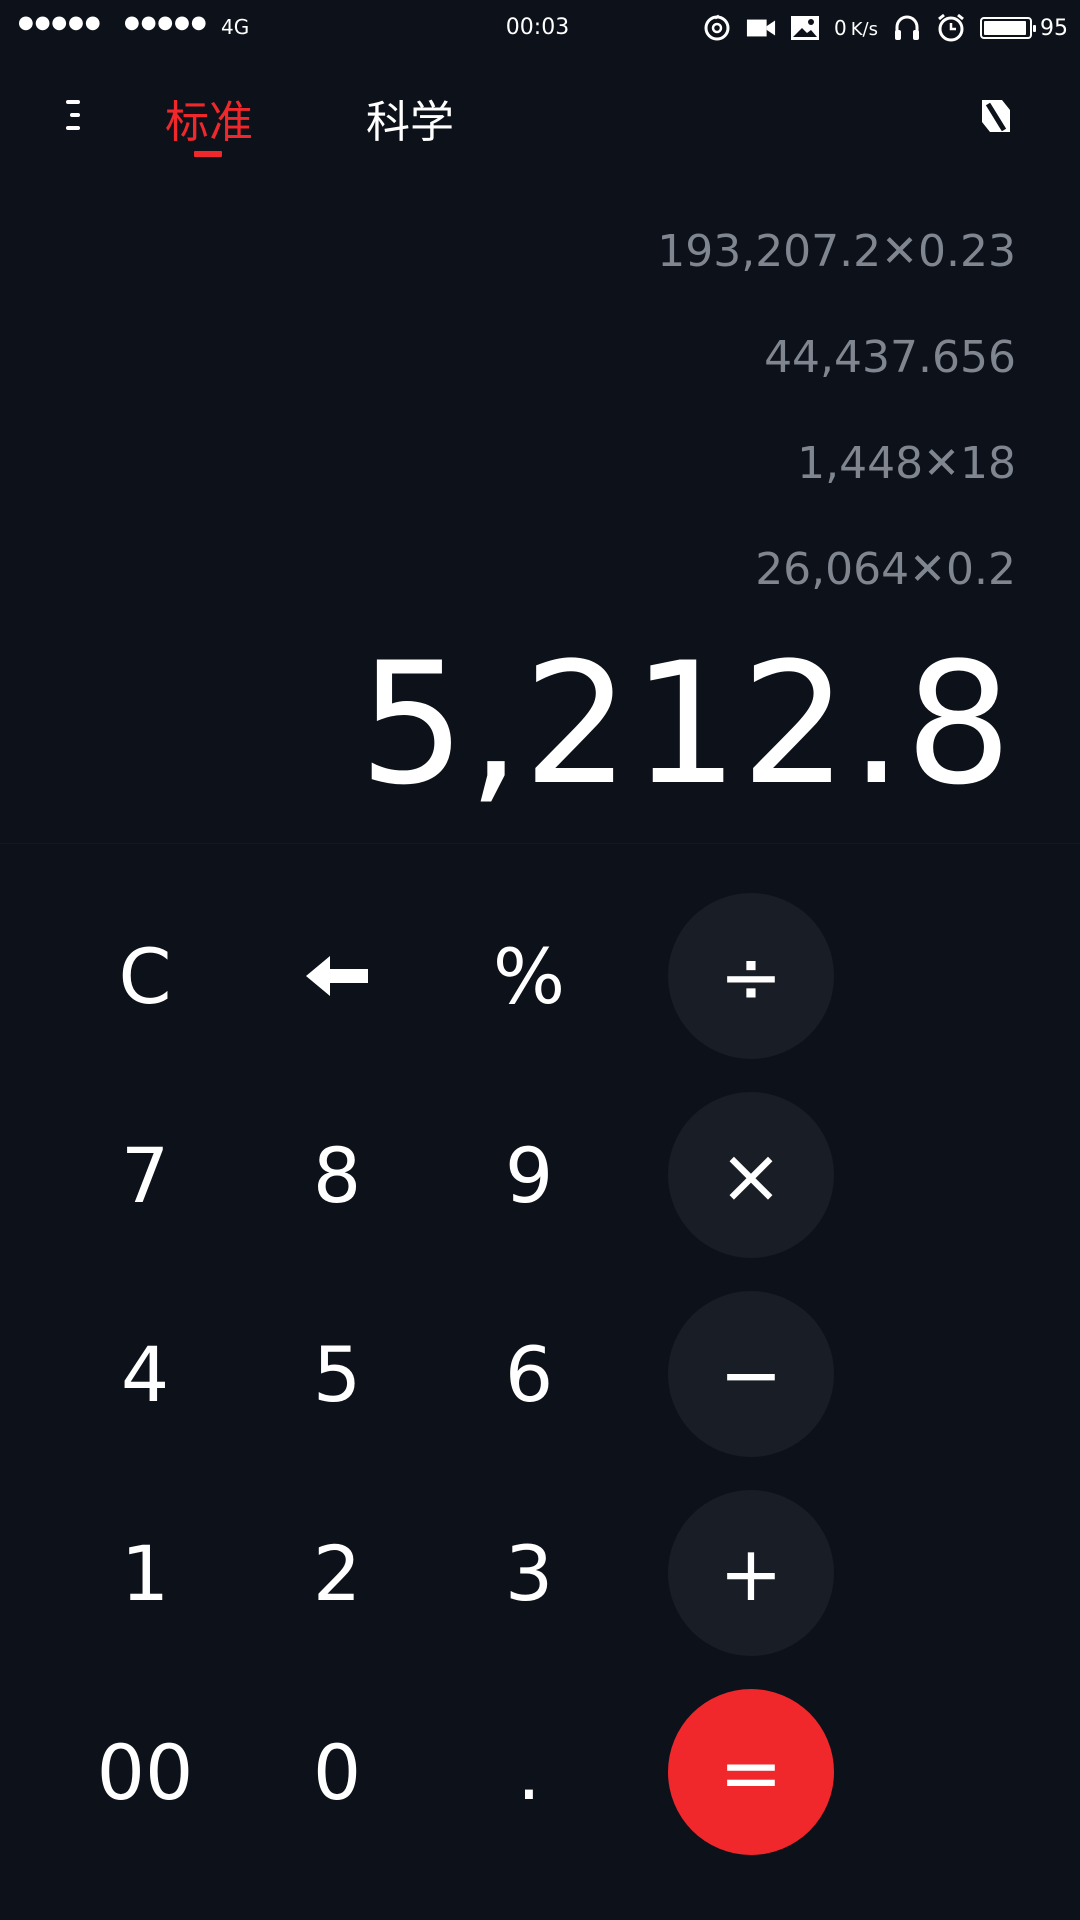 This screenshot has width=1080, height=1920. What do you see at coordinates (145, 1175) in the screenshot?
I see `digit-7-button: 7` at bounding box center [145, 1175].